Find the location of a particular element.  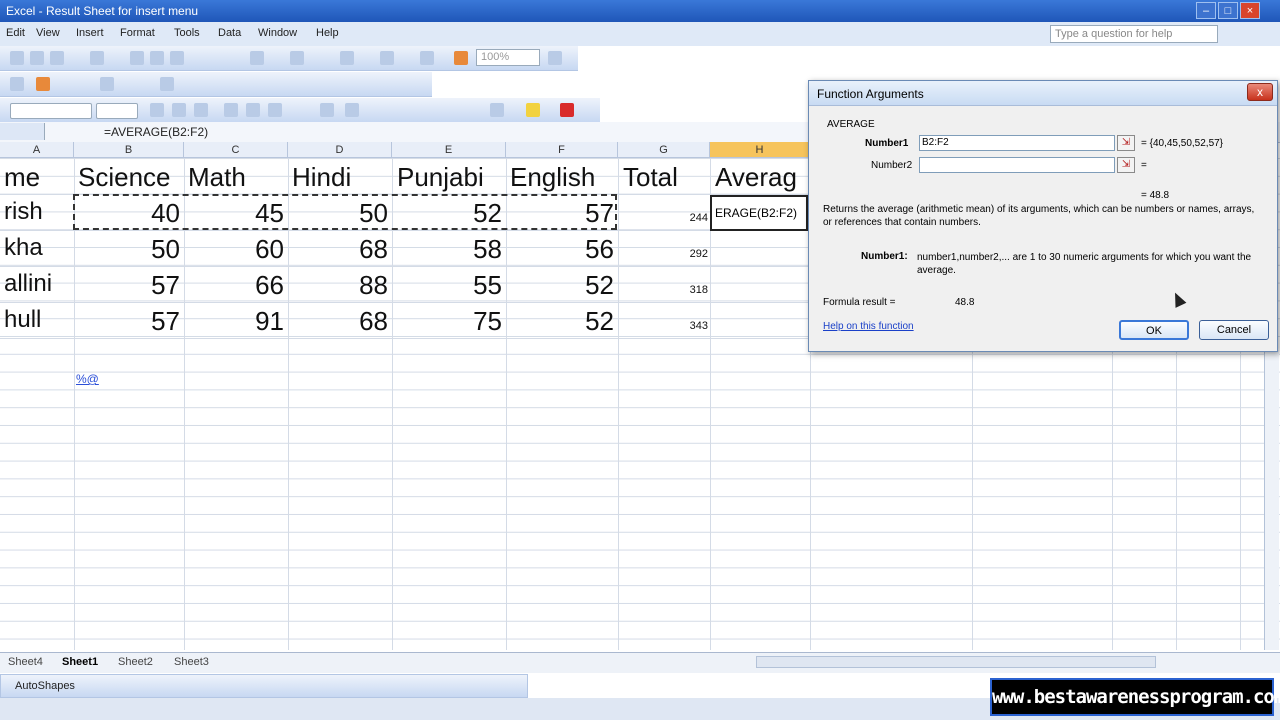

tab-sheet2: Sheet2 is located at coordinates (135, 662).